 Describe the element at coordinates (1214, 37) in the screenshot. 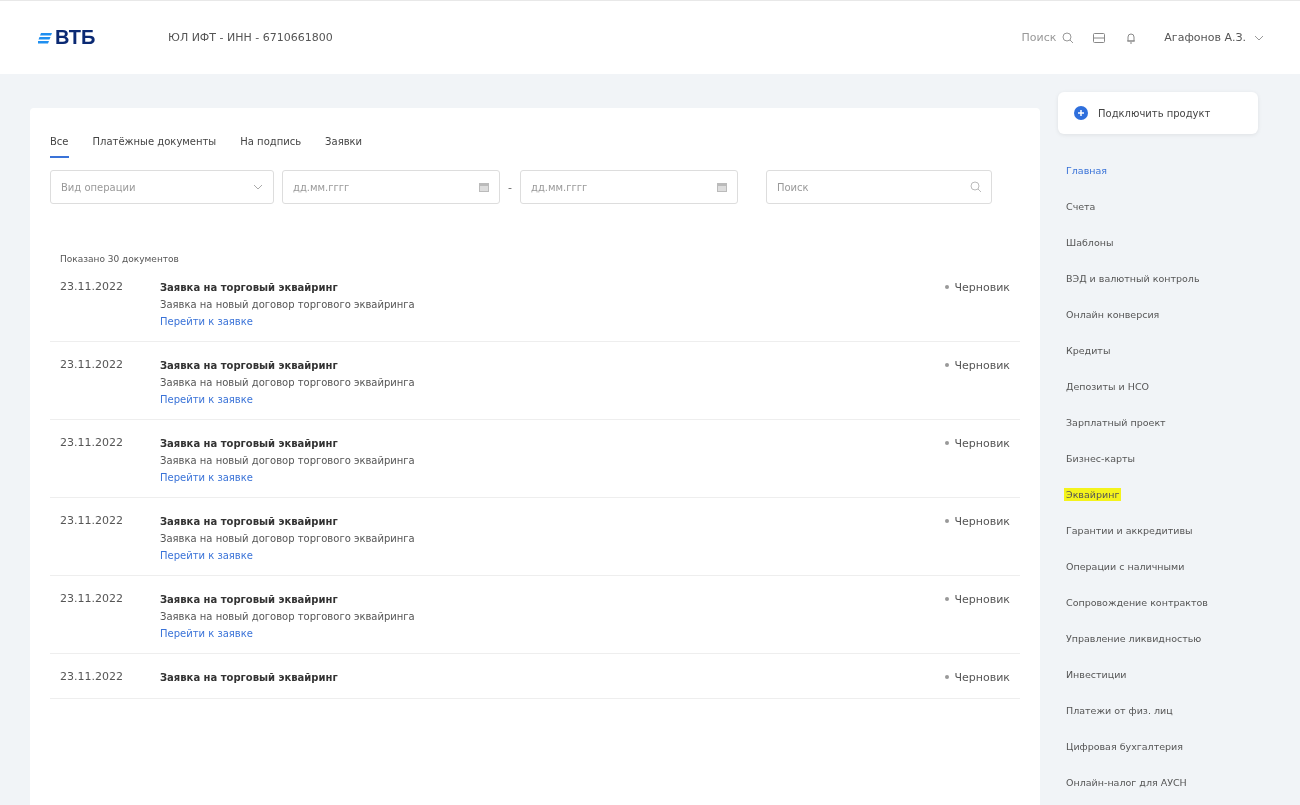

I see `user-menu: Агафонов А.З.` at that location.